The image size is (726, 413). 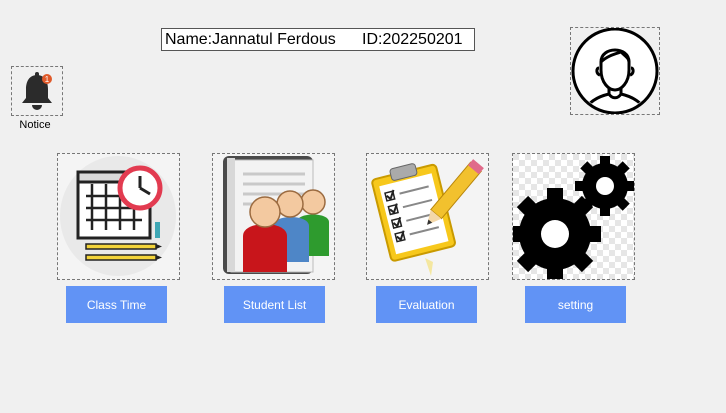 I want to click on setting-tile, so click(x=573, y=216).